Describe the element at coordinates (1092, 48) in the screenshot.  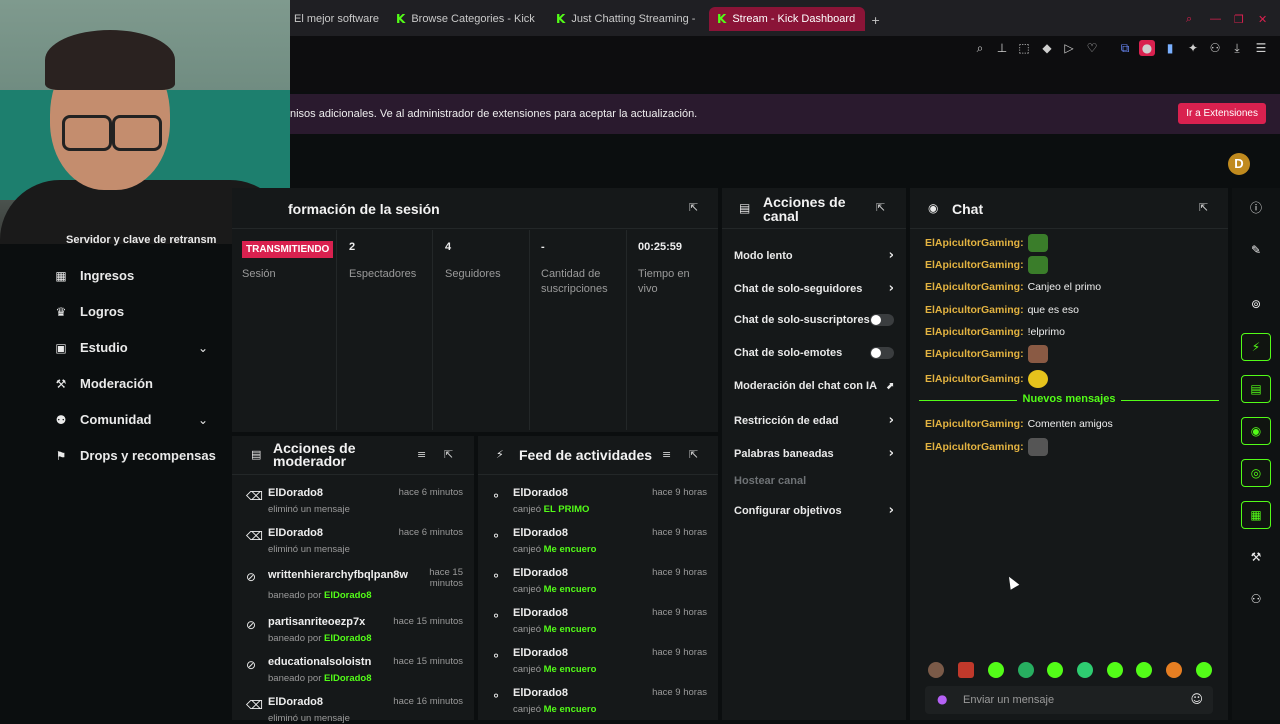
I see `heart-icon: ♡` at that location.